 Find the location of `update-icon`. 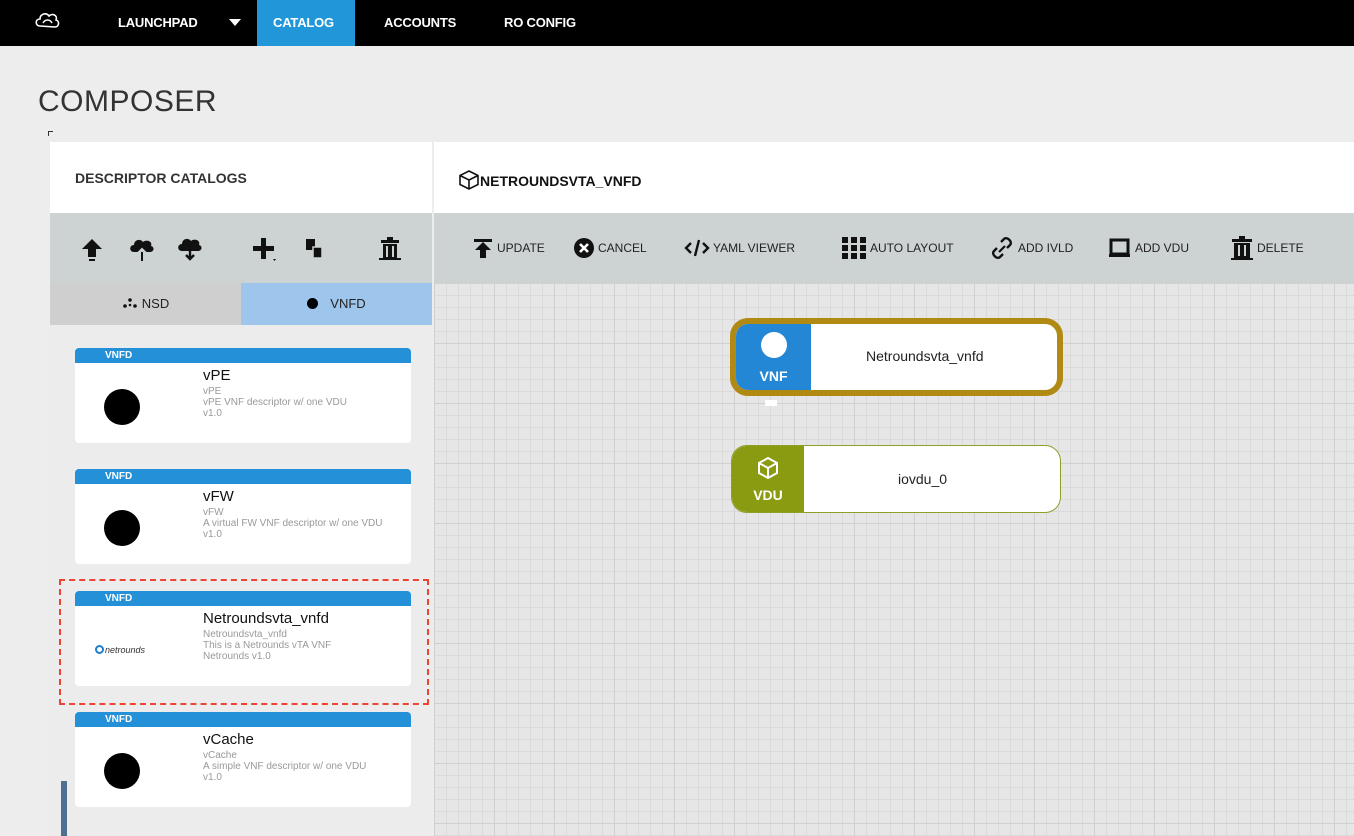

update-icon is located at coordinates (483, 248).